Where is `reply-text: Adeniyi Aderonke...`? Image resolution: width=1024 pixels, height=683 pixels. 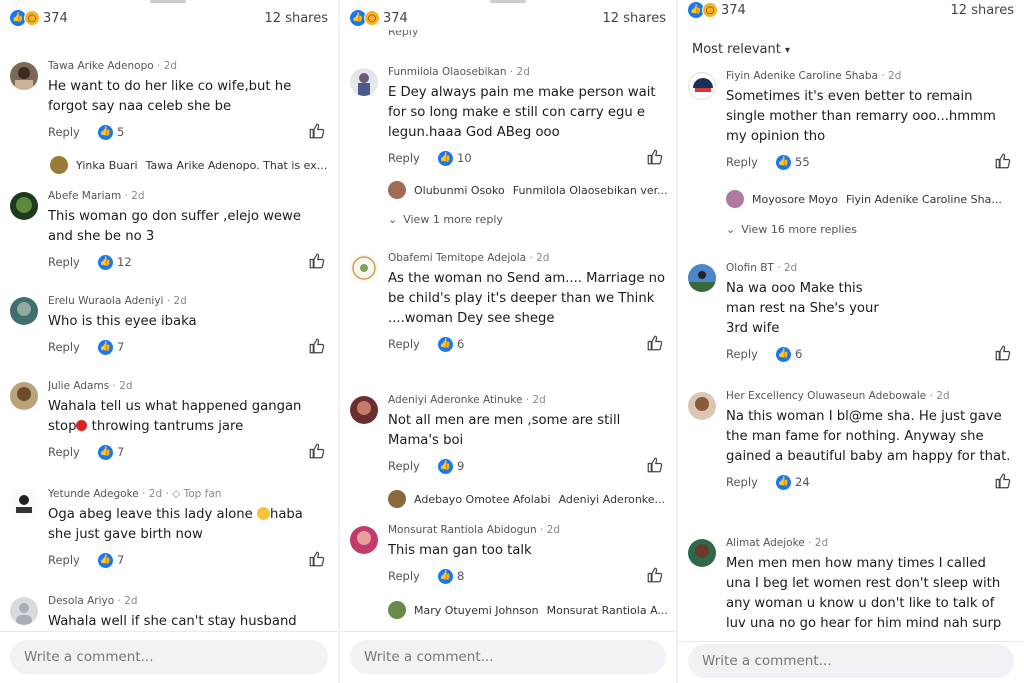 reply-text: Adeniyi Aderonke... is located at coordinates (612, 499).